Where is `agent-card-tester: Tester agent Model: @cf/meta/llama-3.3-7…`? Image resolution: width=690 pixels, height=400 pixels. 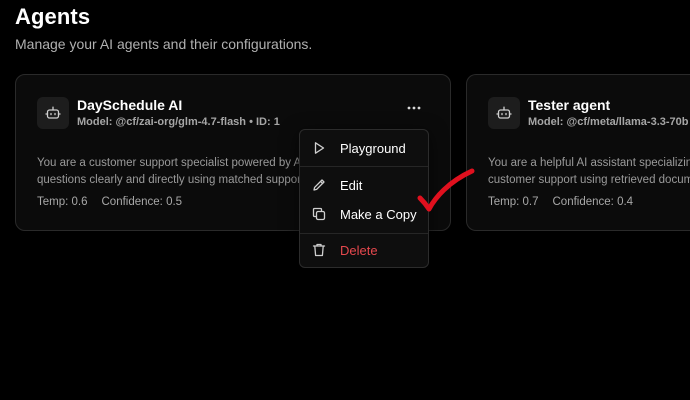
agent-card-tester: Tester agent Model: @cf/meta/llama-3.3-7… is located at coordinates (578, 152).